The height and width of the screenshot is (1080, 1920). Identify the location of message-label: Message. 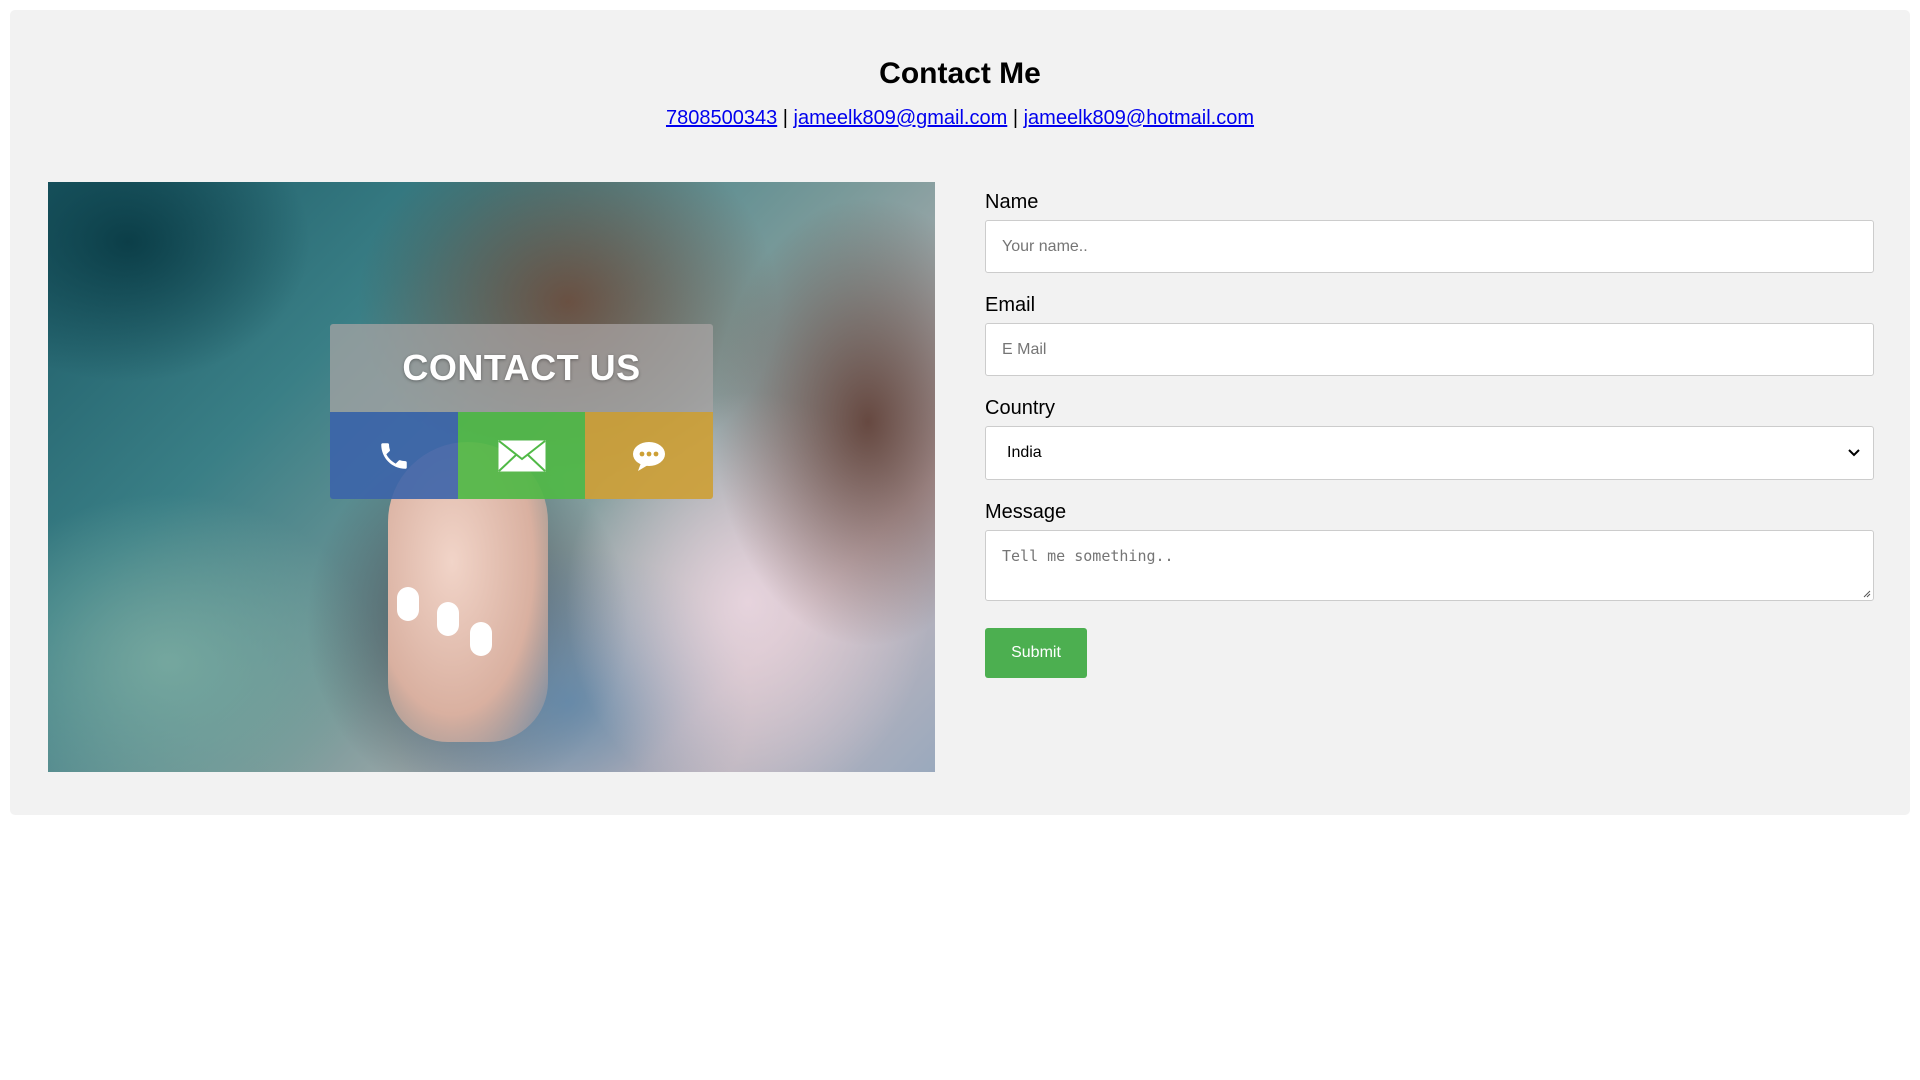
(1026, 512).